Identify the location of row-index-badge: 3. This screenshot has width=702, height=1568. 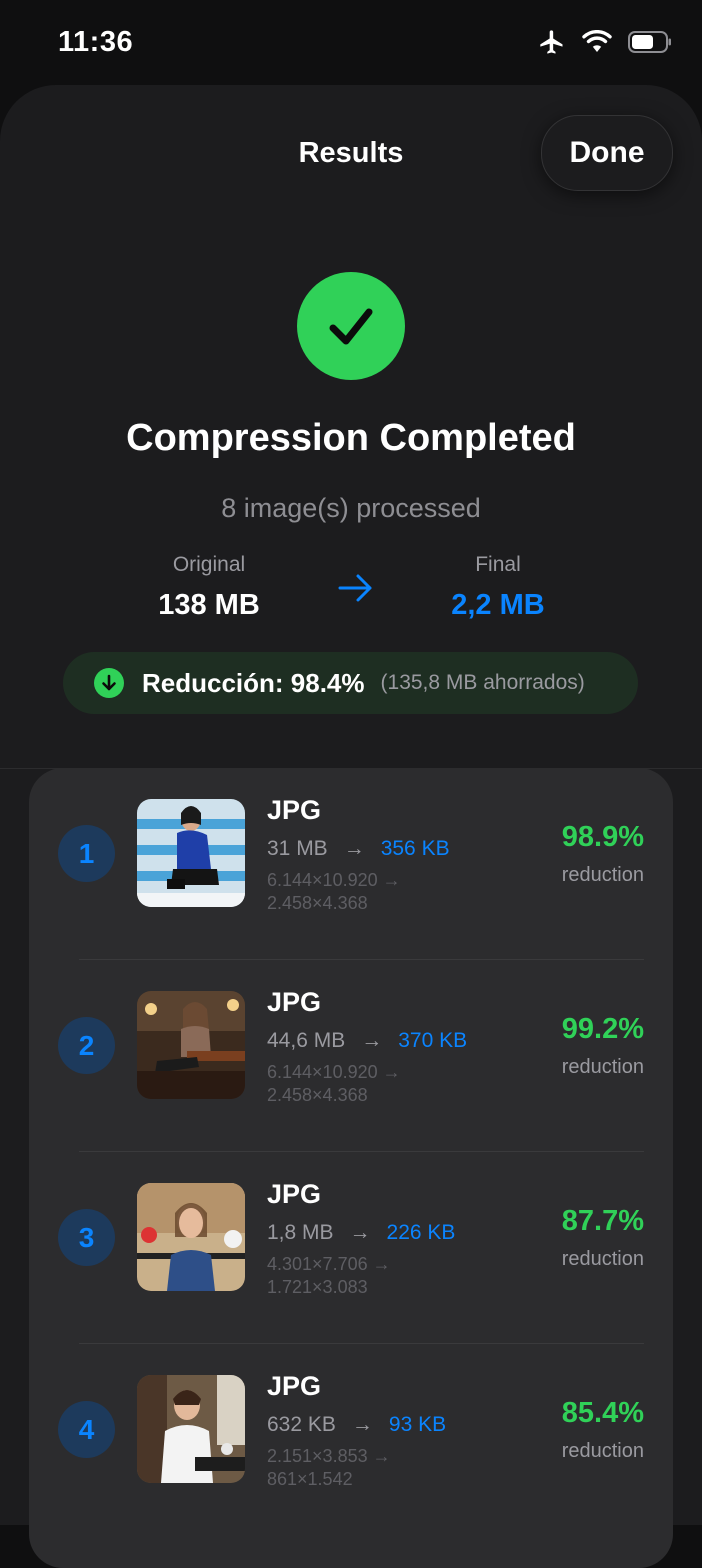
(86, 1237).